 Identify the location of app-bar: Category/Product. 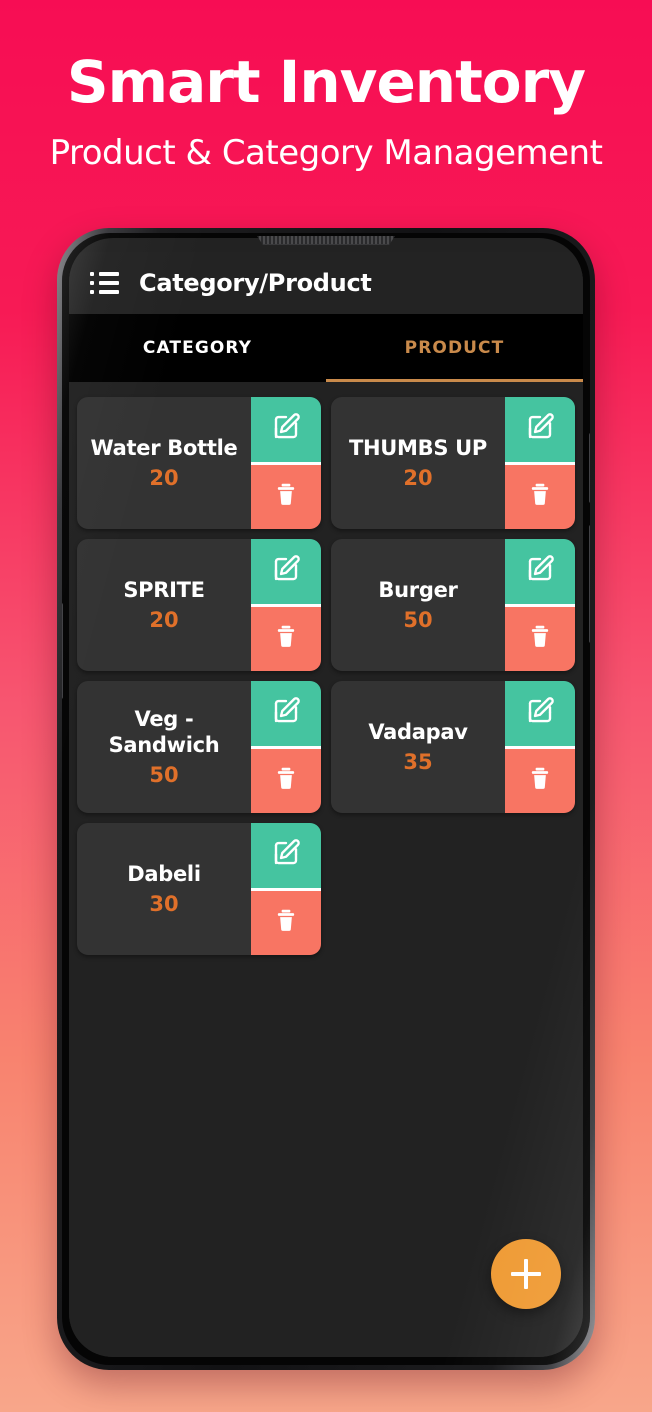
(326, 283).